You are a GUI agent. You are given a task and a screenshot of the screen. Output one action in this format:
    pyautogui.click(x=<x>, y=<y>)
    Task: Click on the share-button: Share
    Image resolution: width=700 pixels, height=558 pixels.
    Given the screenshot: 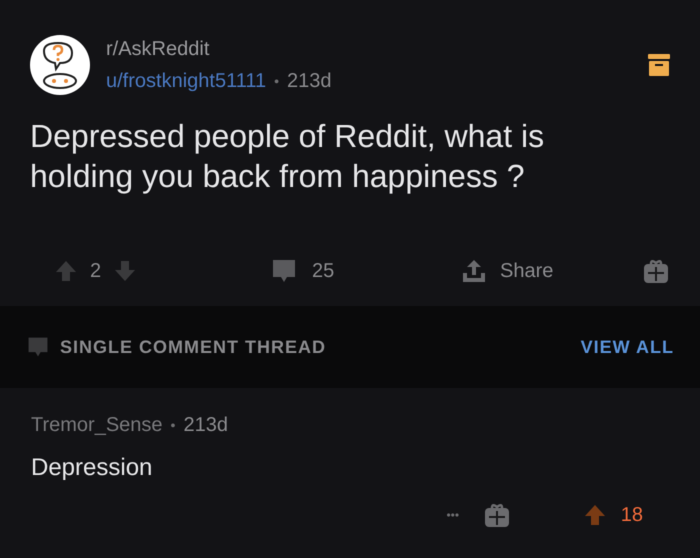 What is the action you would take?
    pyautogui.click(x=545, y=271)
    